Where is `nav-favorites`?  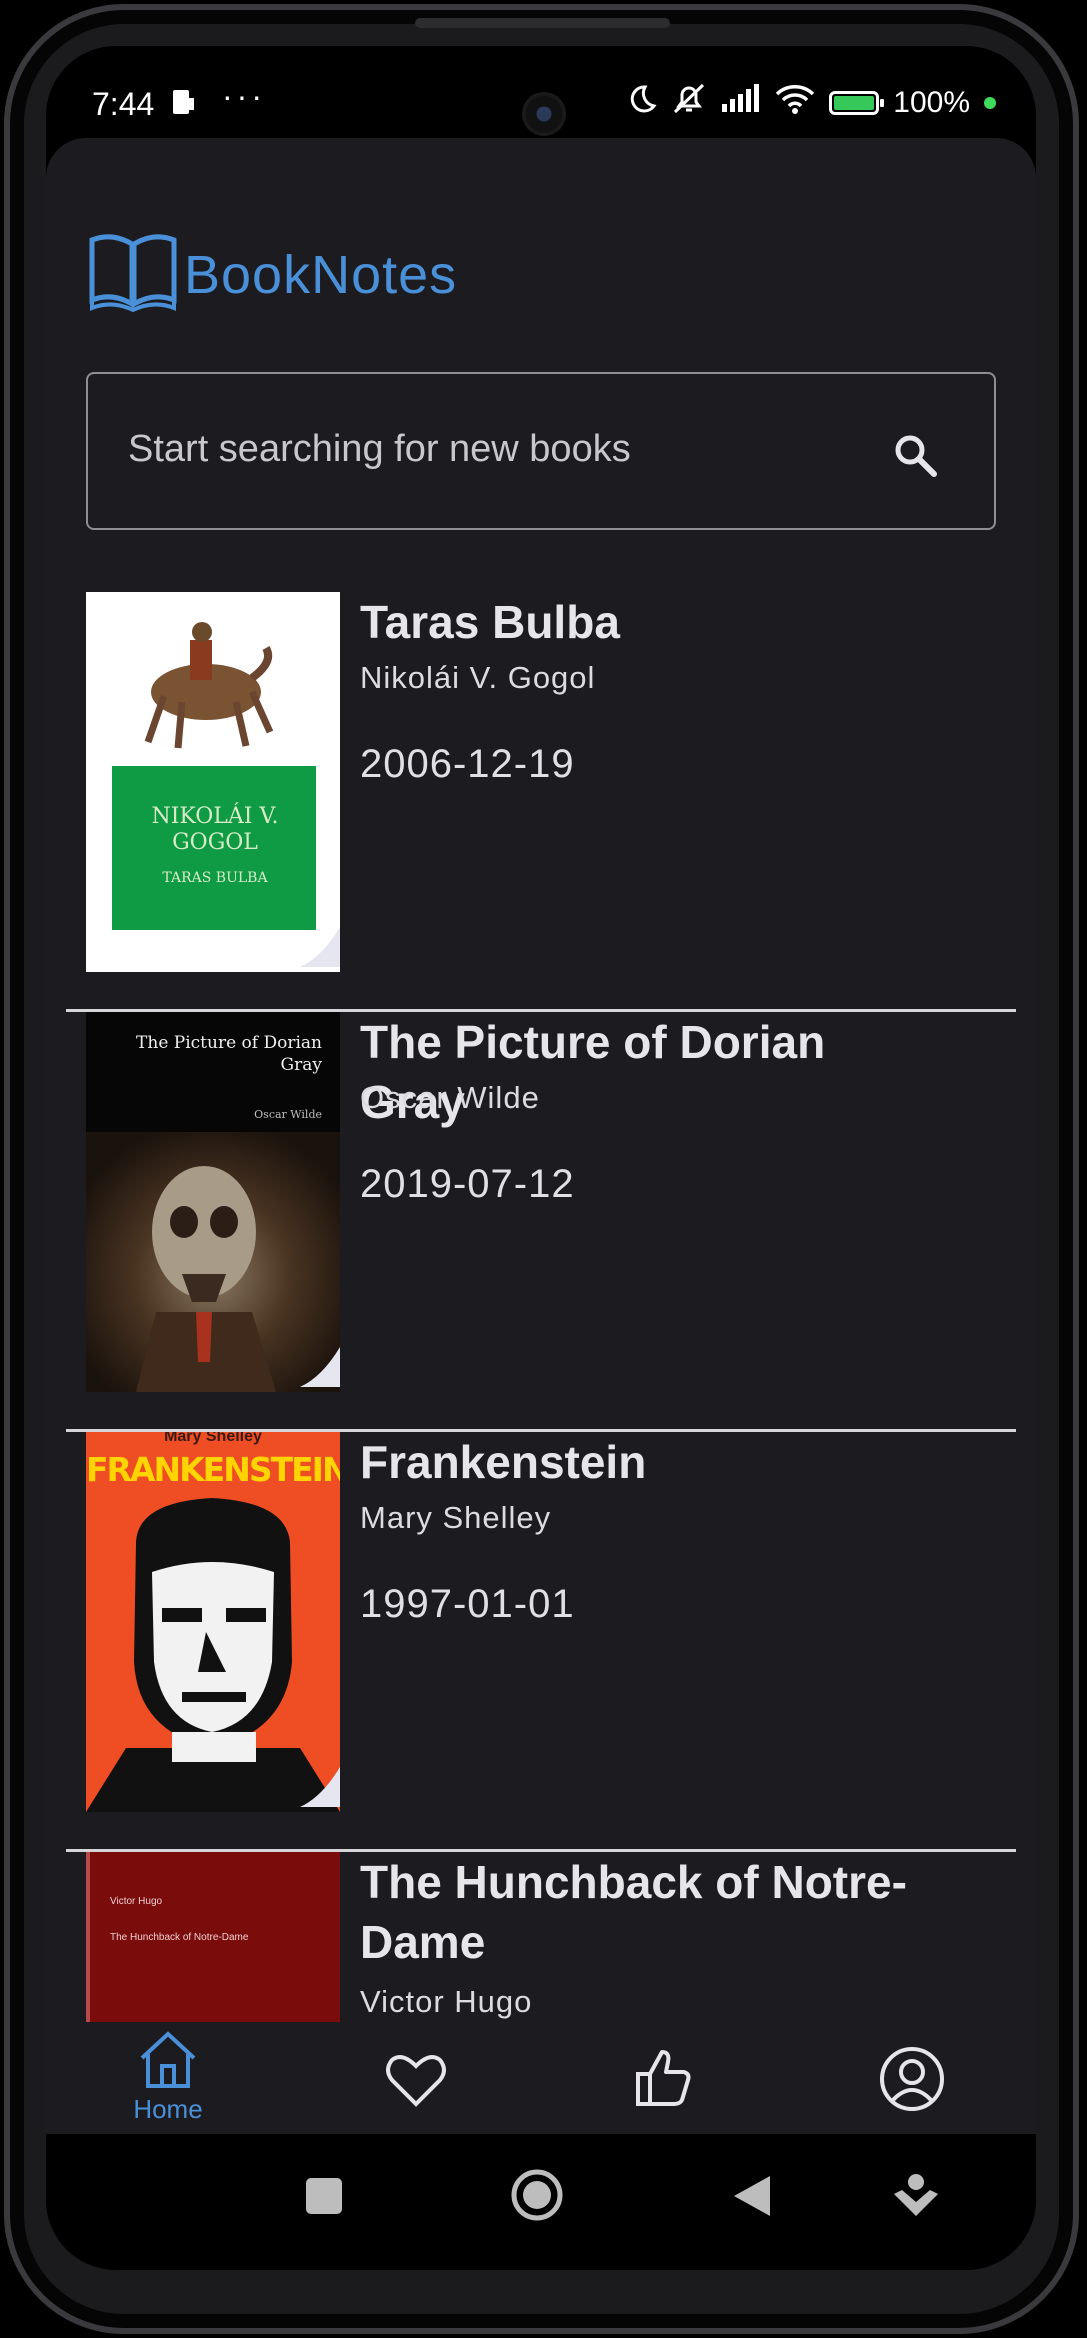
nav-favorites is located at coordinates (416, 2078).